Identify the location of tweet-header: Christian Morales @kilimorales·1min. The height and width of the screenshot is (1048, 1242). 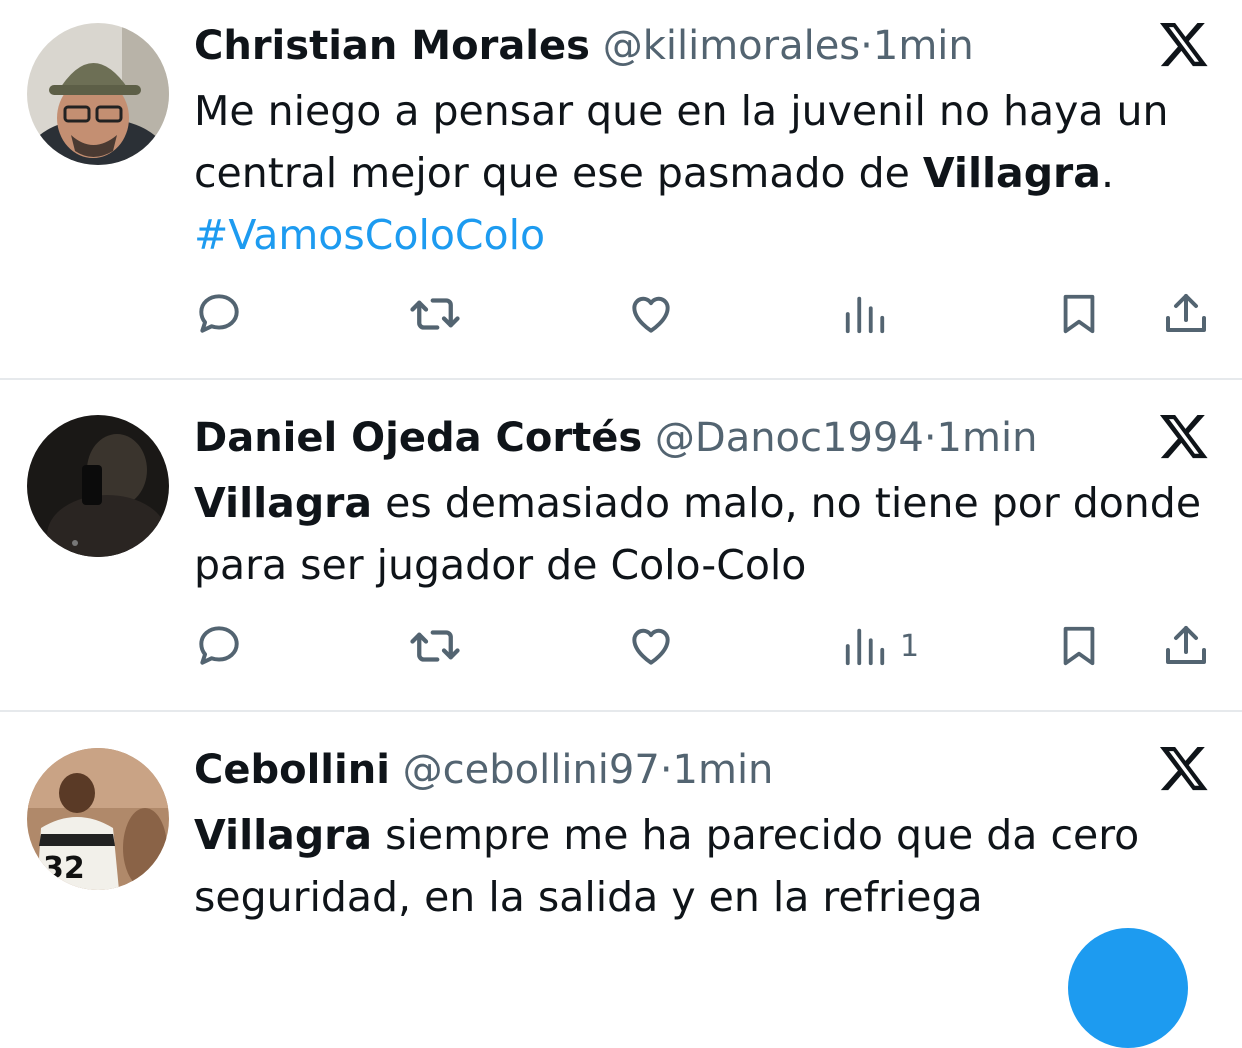
(584, 46).